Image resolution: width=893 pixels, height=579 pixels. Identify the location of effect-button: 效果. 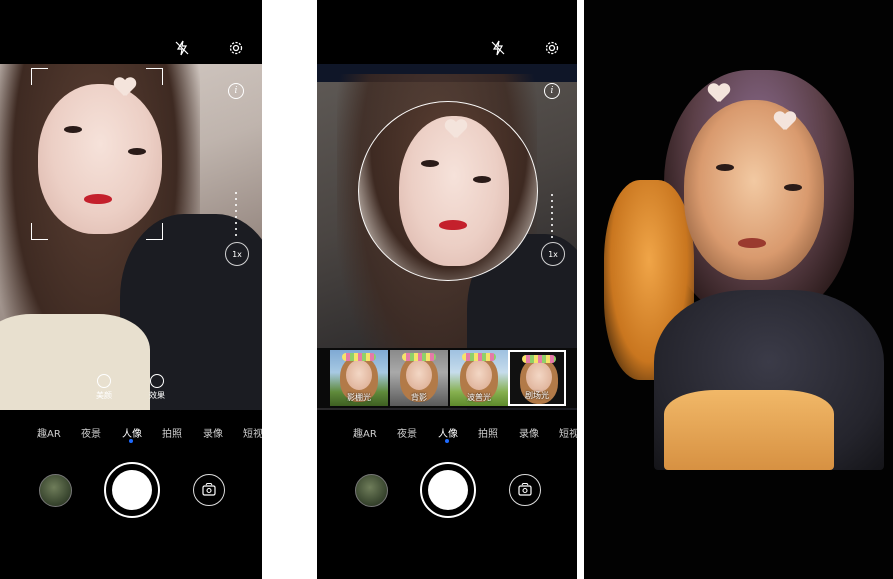
(157, 387).